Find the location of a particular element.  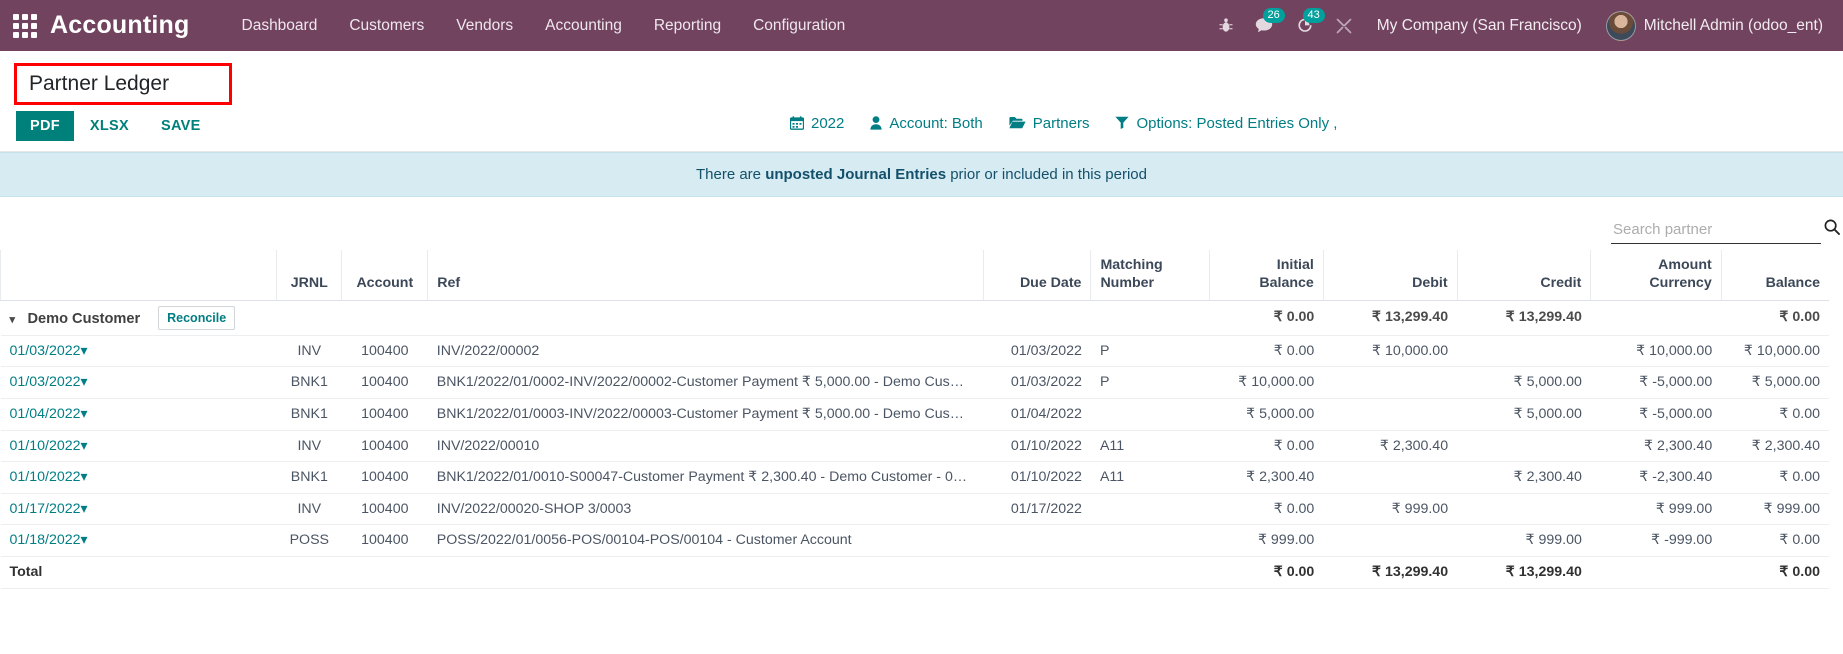

company-switcher: My Company (San Francisco) is located at coordinates (1479, 26).